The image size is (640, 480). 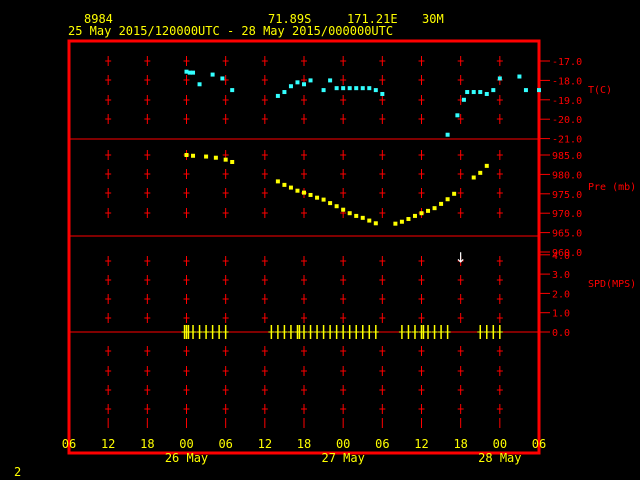 What do you see at coordinates (612, 284) in the screenshot?
I see `y-axis-label: SPD(MPS)` at bounding box center [612, 284].